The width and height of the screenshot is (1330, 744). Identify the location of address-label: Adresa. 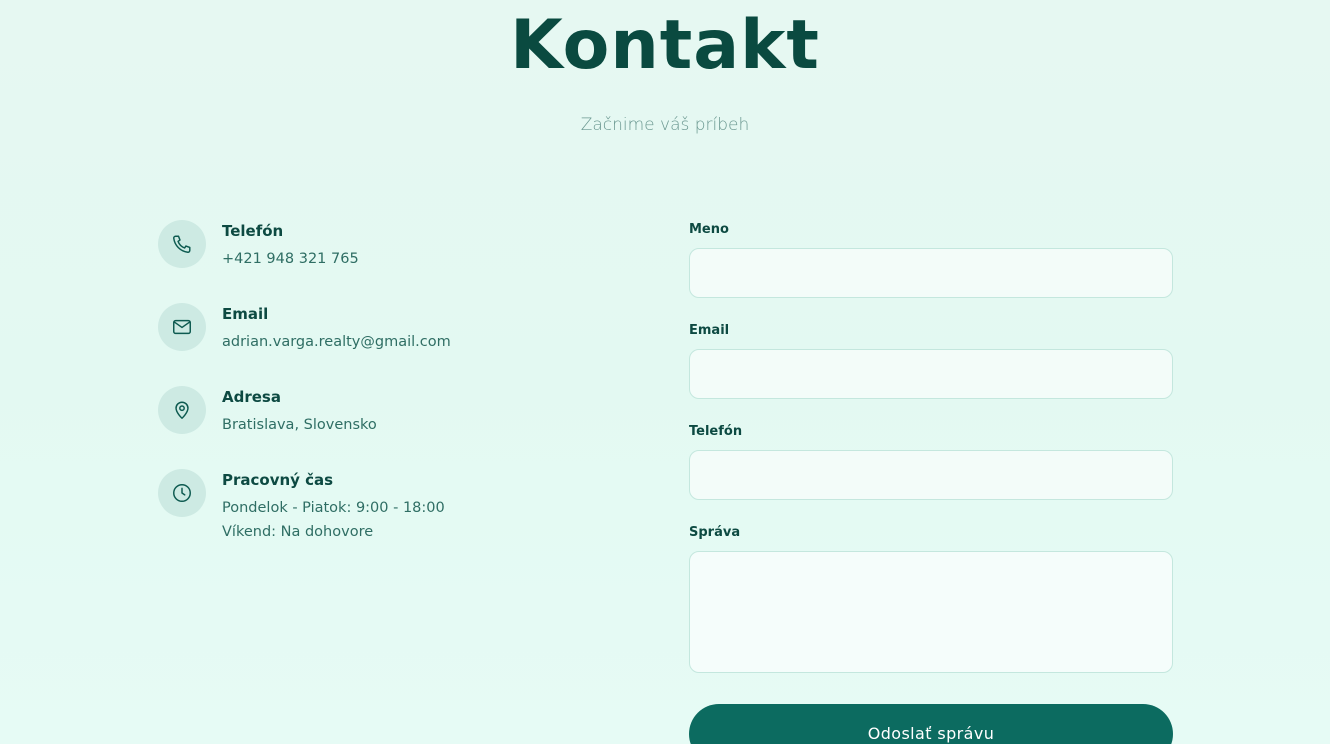
(251, 397).